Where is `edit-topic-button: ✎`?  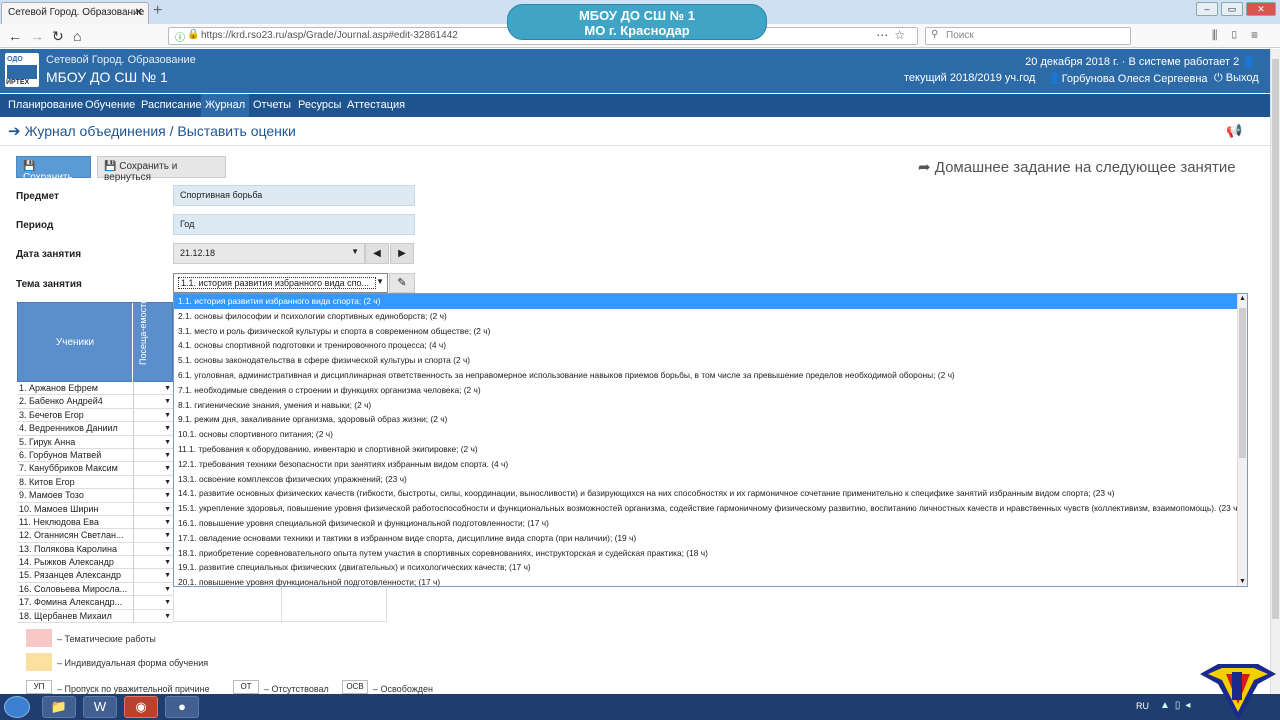
edit-topic-button: ✎ is located at coordinates (402, 283).